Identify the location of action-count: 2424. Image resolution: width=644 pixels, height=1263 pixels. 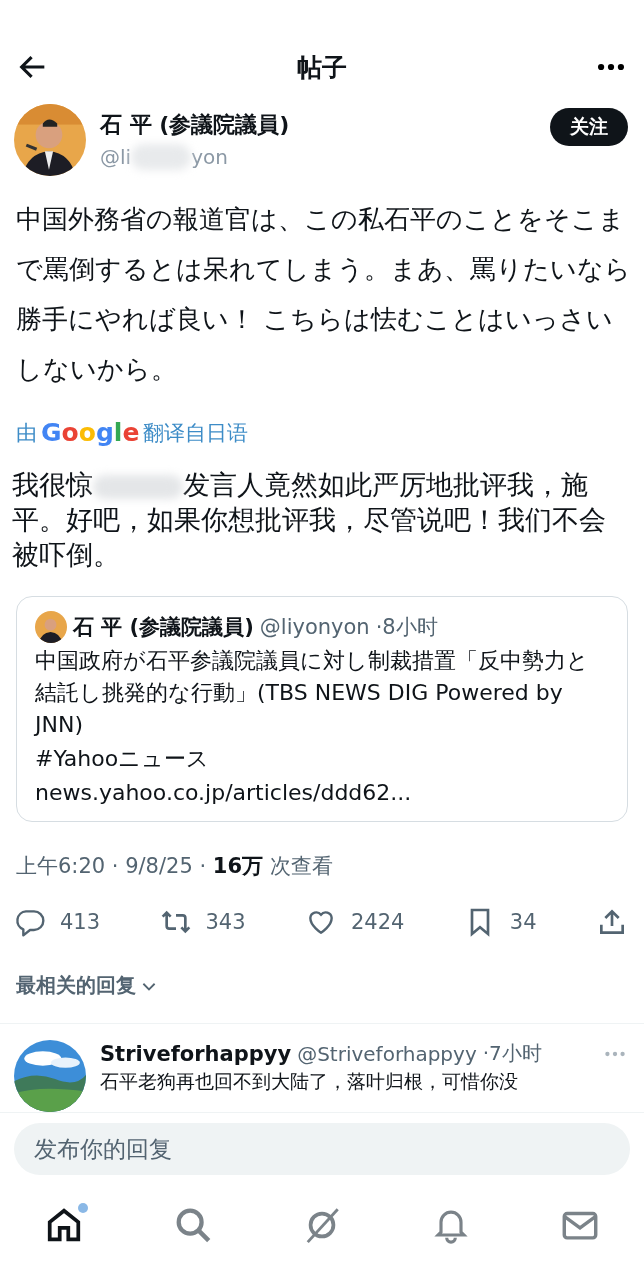
(378, 922).